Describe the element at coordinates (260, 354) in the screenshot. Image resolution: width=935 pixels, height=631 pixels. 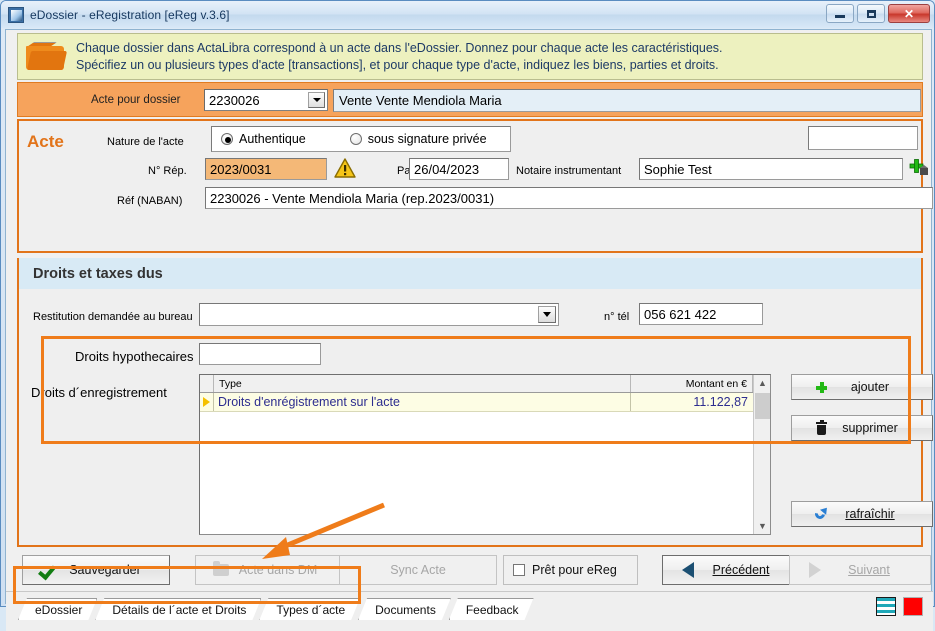
I see `droits-hypothecaires-field` at that location.